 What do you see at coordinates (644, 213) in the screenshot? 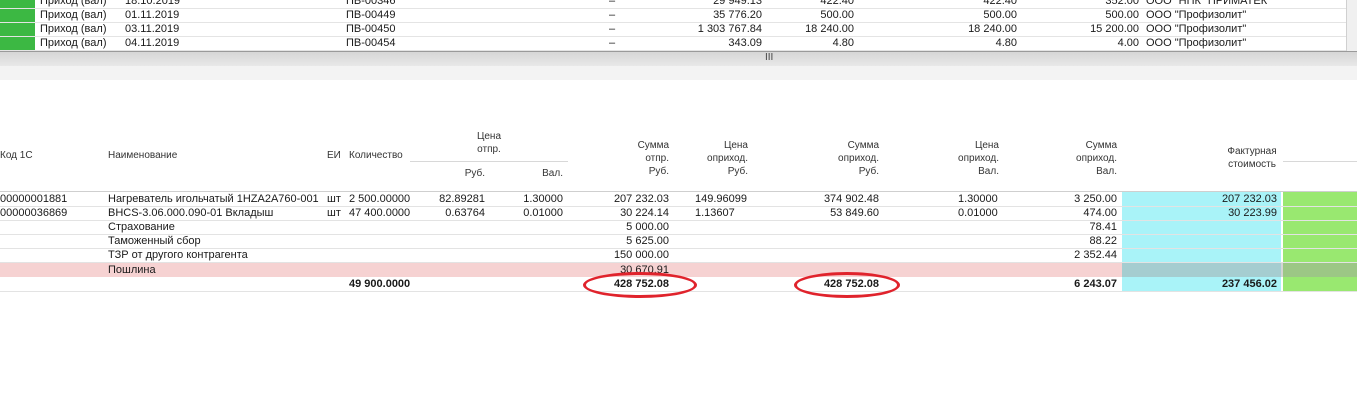
I see `item-sum-ship: 30 224.14` at bounding box center [644, 213].